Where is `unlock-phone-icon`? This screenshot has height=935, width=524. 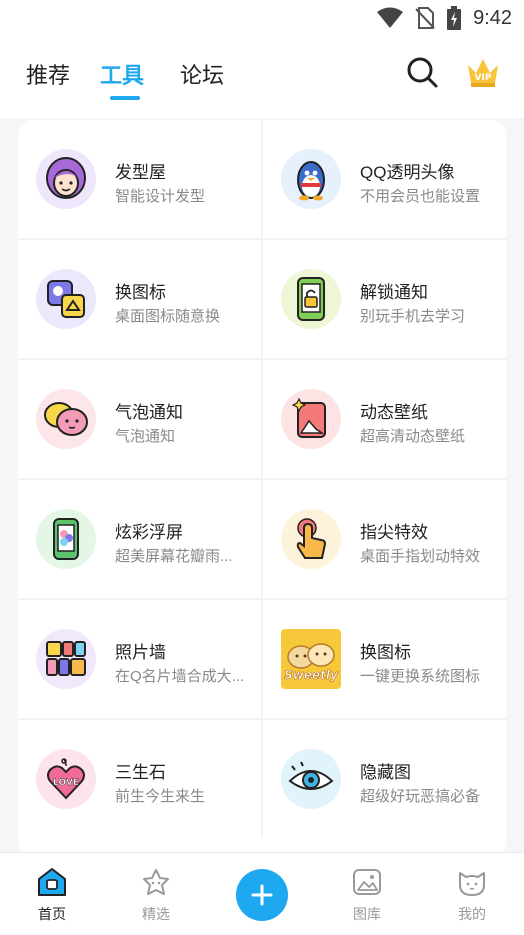
unlock-phone-icon is located at coordinates (311, 299).